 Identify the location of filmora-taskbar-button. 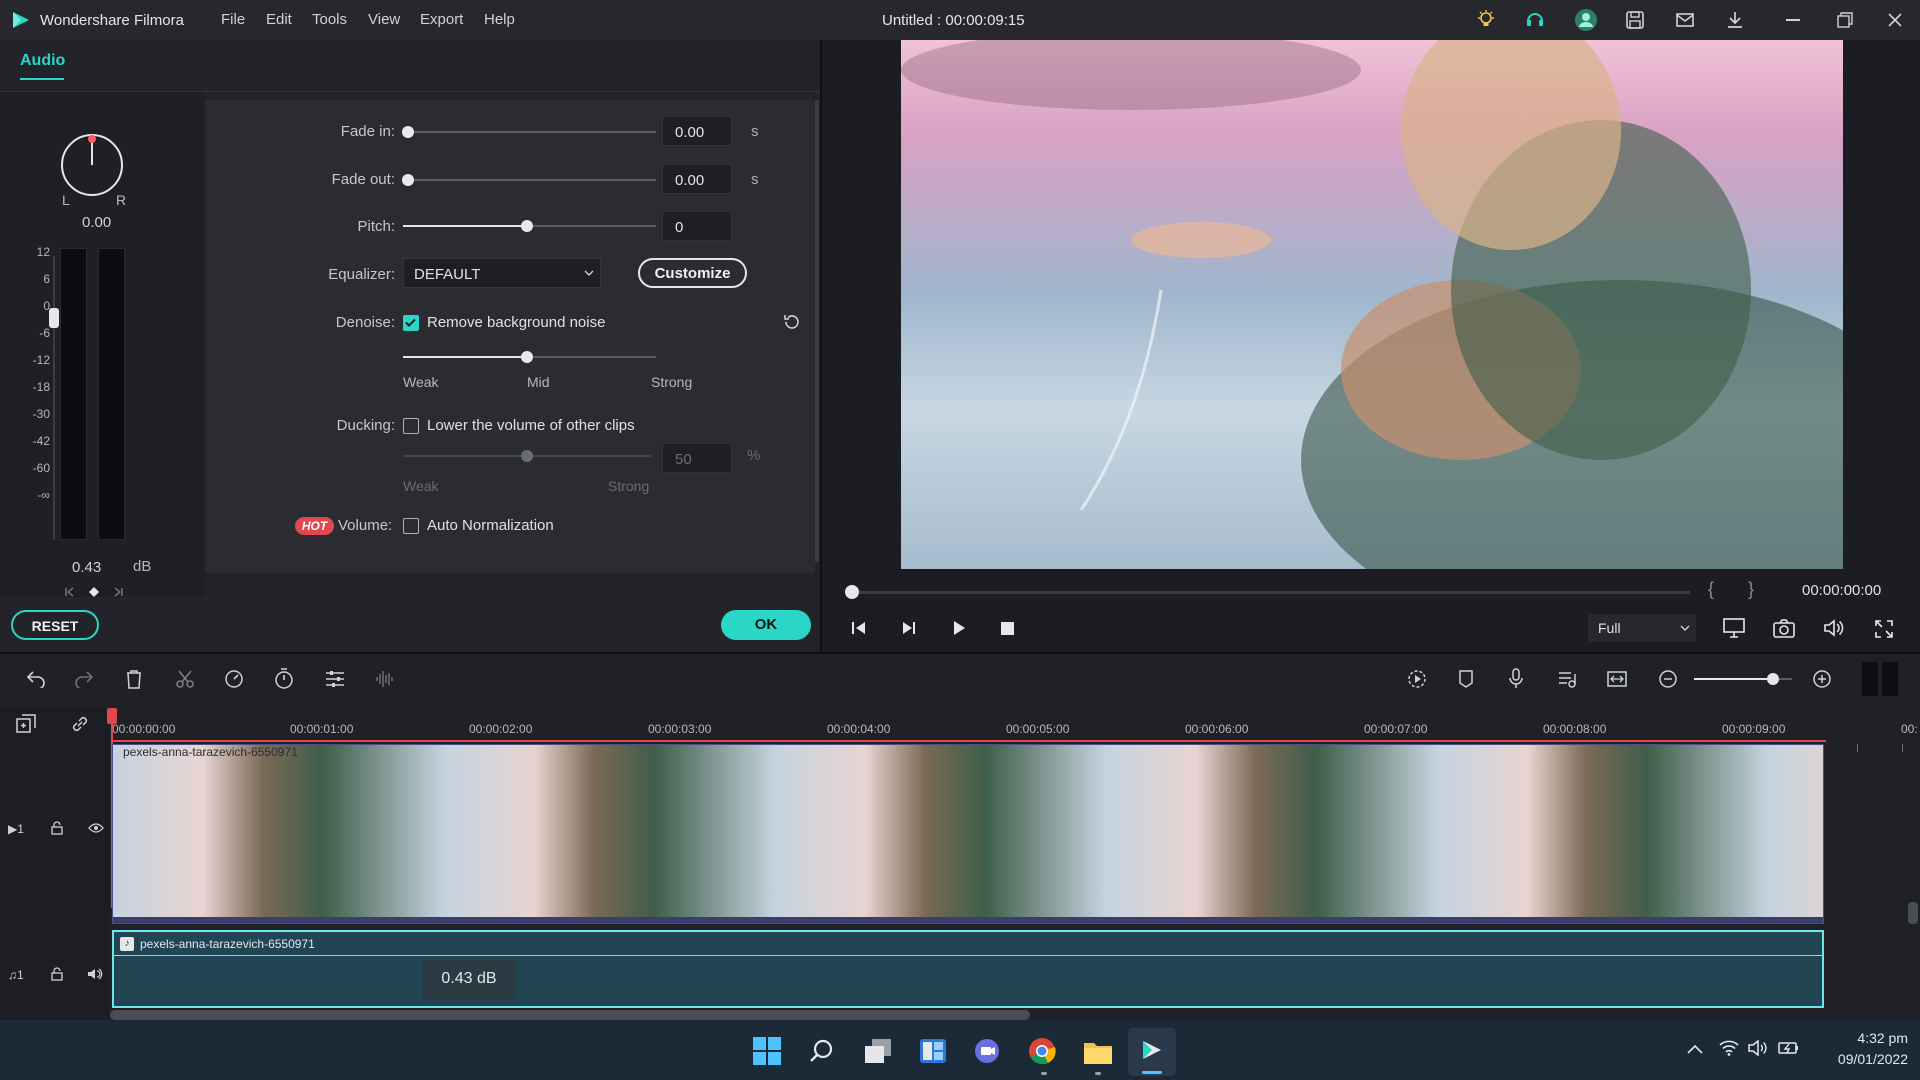
(1152, 1052).